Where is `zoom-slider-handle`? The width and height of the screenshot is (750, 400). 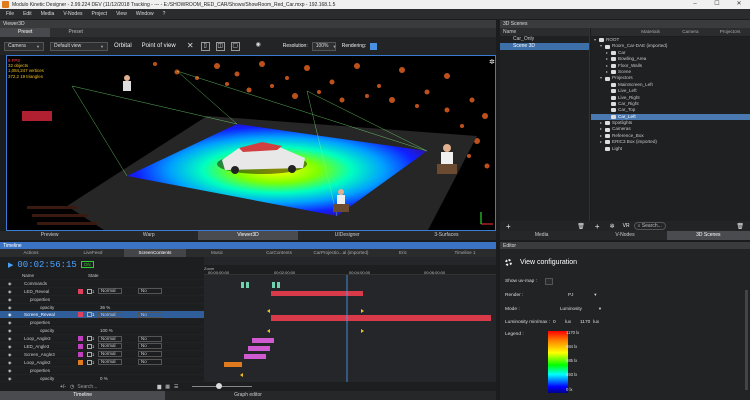
zoom-slider-handle is located at coordinates (219, 386).